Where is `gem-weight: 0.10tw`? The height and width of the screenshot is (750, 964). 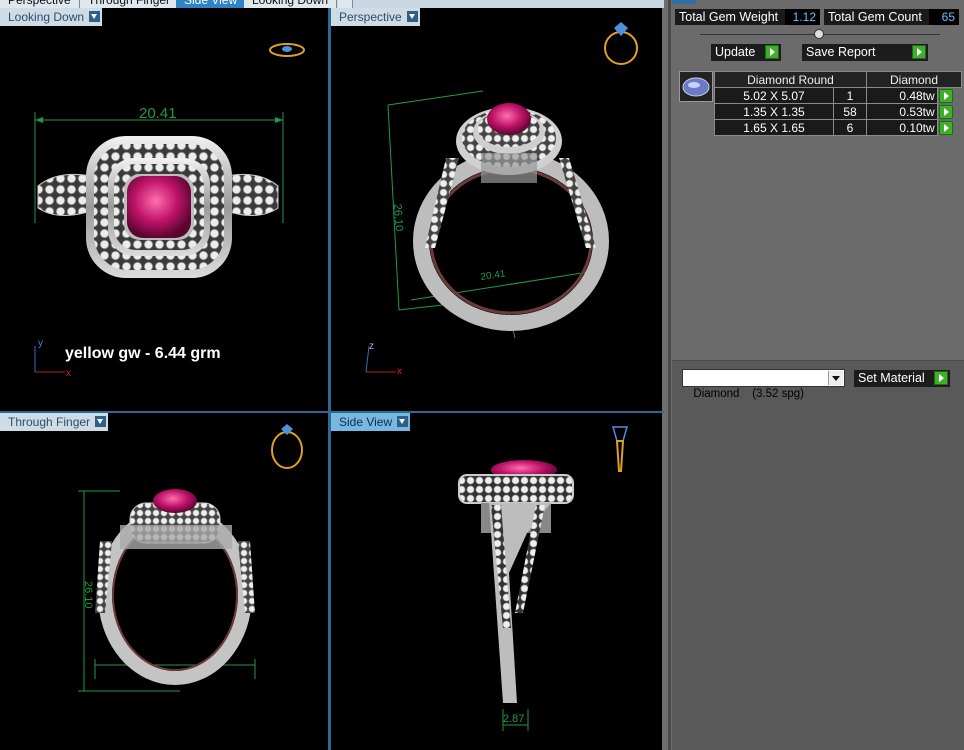 gem-weight: 0.10tw is located at coordinates (902, 127).